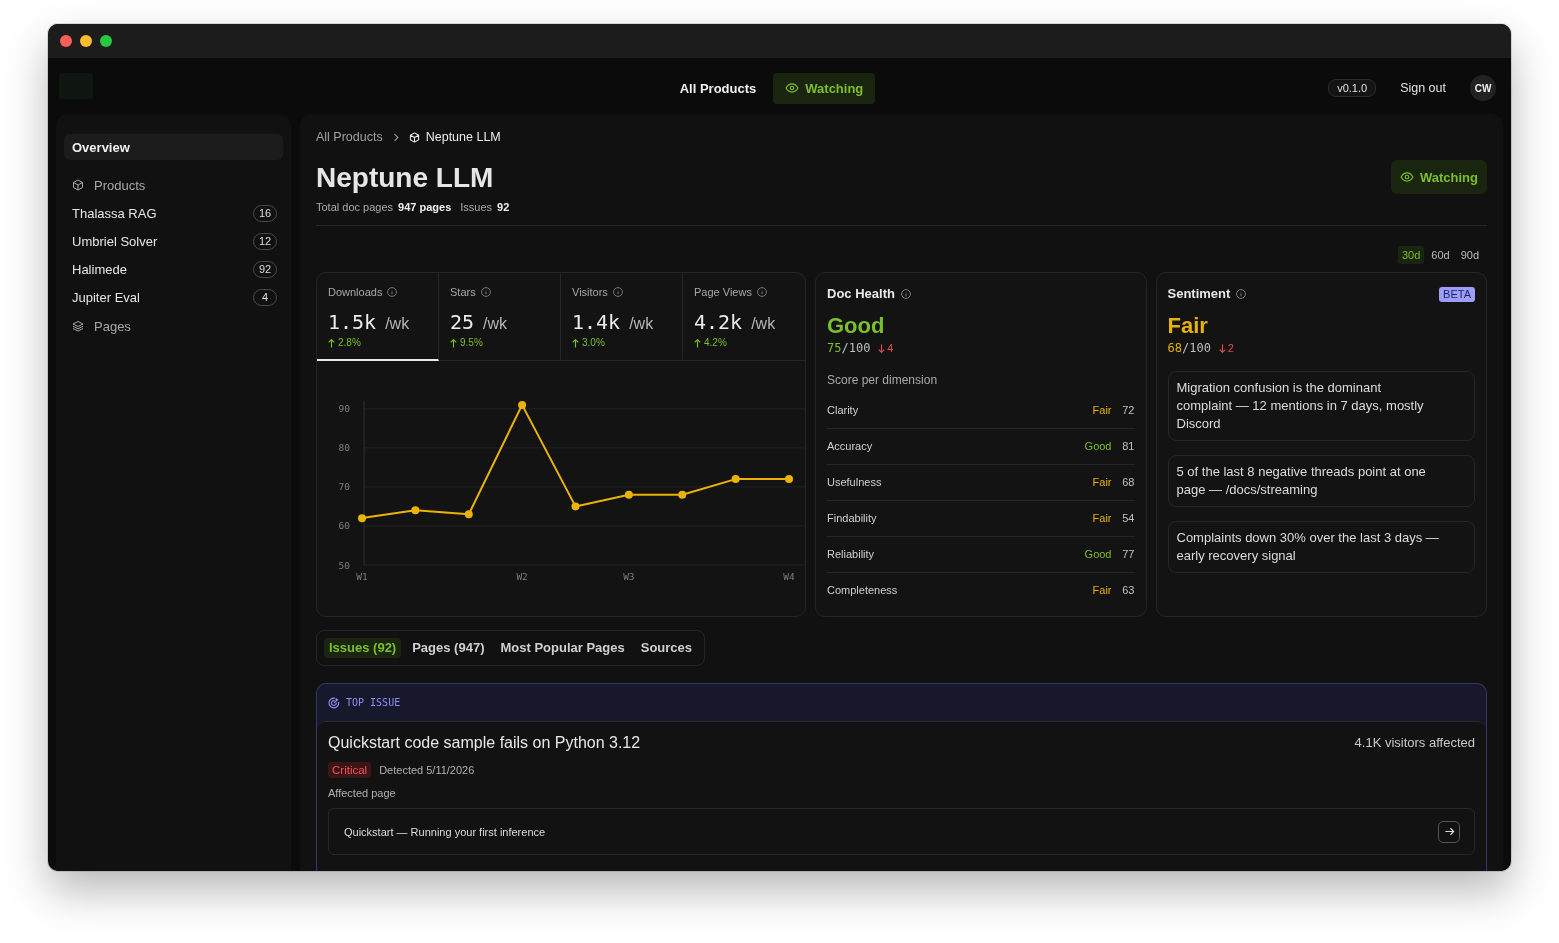  Describe the element at coordinates (666, 648) in the screenshot. I see `tab: Sources` at that location.